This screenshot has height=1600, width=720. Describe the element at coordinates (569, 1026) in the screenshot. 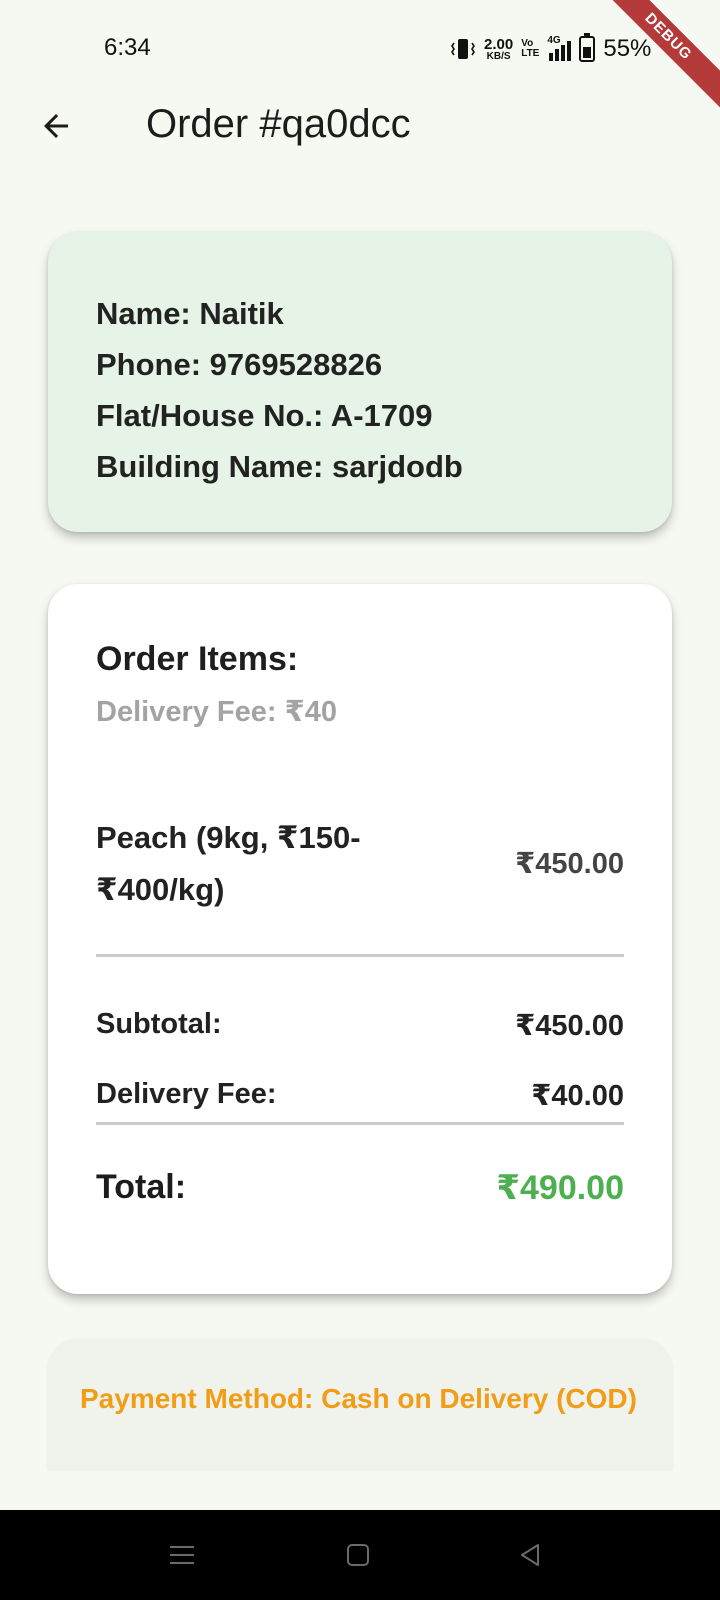

I see `subtotal-value: ₹450.00` at that location.